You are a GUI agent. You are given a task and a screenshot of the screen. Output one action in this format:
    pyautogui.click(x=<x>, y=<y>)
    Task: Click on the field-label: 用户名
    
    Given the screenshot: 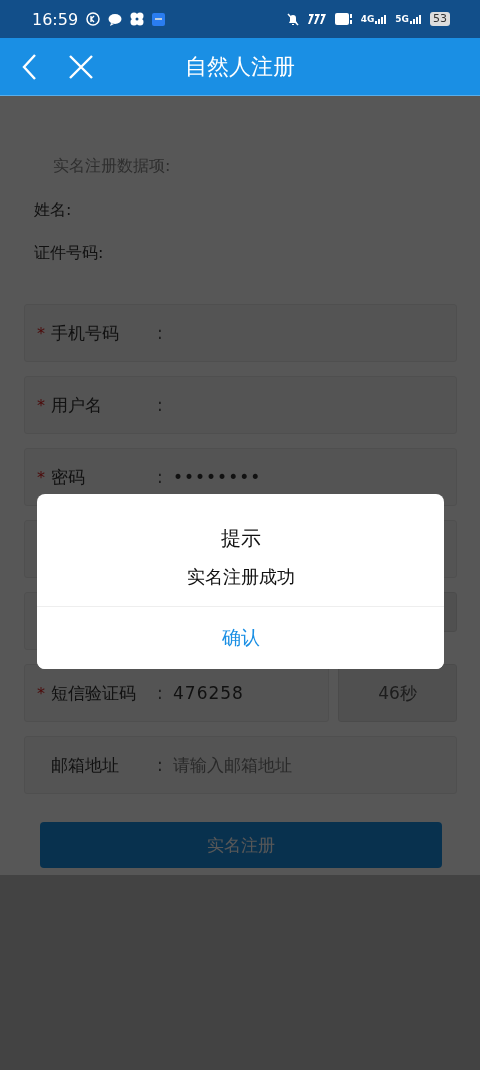 What is the action you would take?
    pyautogui.click(x=77, y=405)
    